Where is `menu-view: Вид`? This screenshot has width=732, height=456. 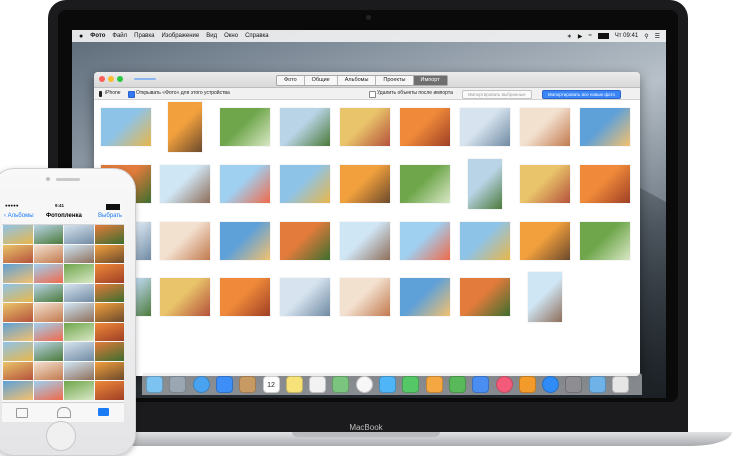
menu-view: Вид is located at coordinates (211, 36).